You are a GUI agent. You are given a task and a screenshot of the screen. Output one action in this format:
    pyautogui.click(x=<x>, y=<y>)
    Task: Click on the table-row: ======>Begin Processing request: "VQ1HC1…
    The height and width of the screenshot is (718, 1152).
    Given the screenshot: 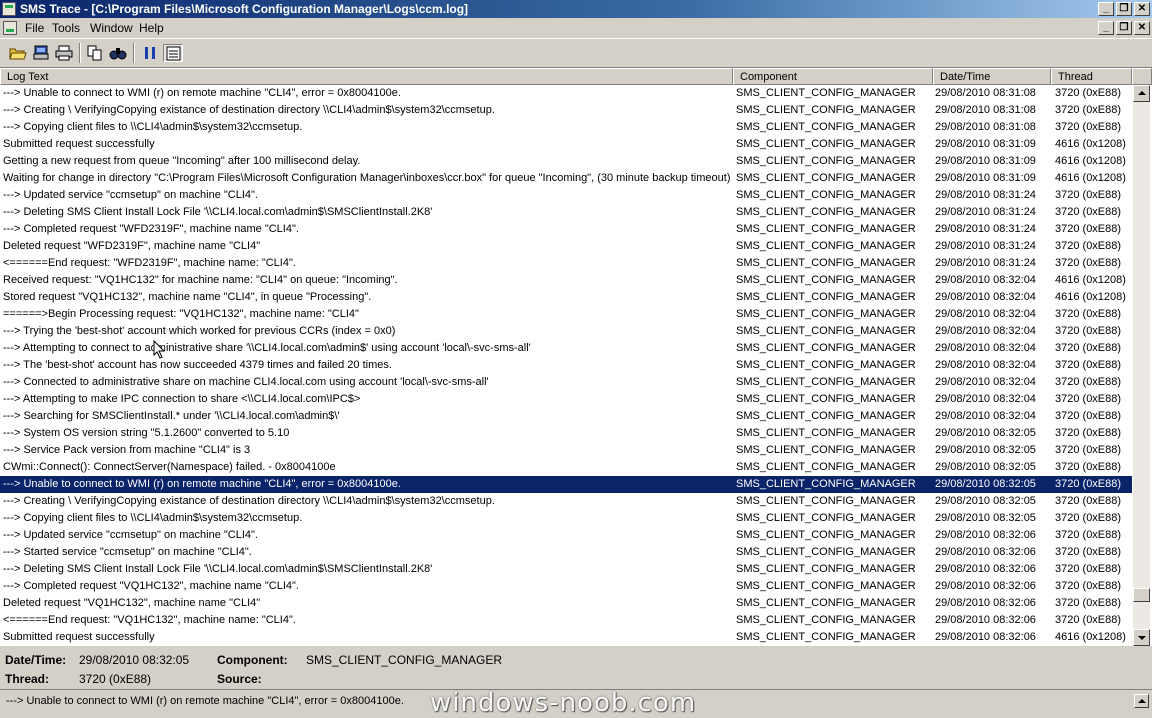 What is the action you would take?
    pyautogui.click(x=566, y=314)
    